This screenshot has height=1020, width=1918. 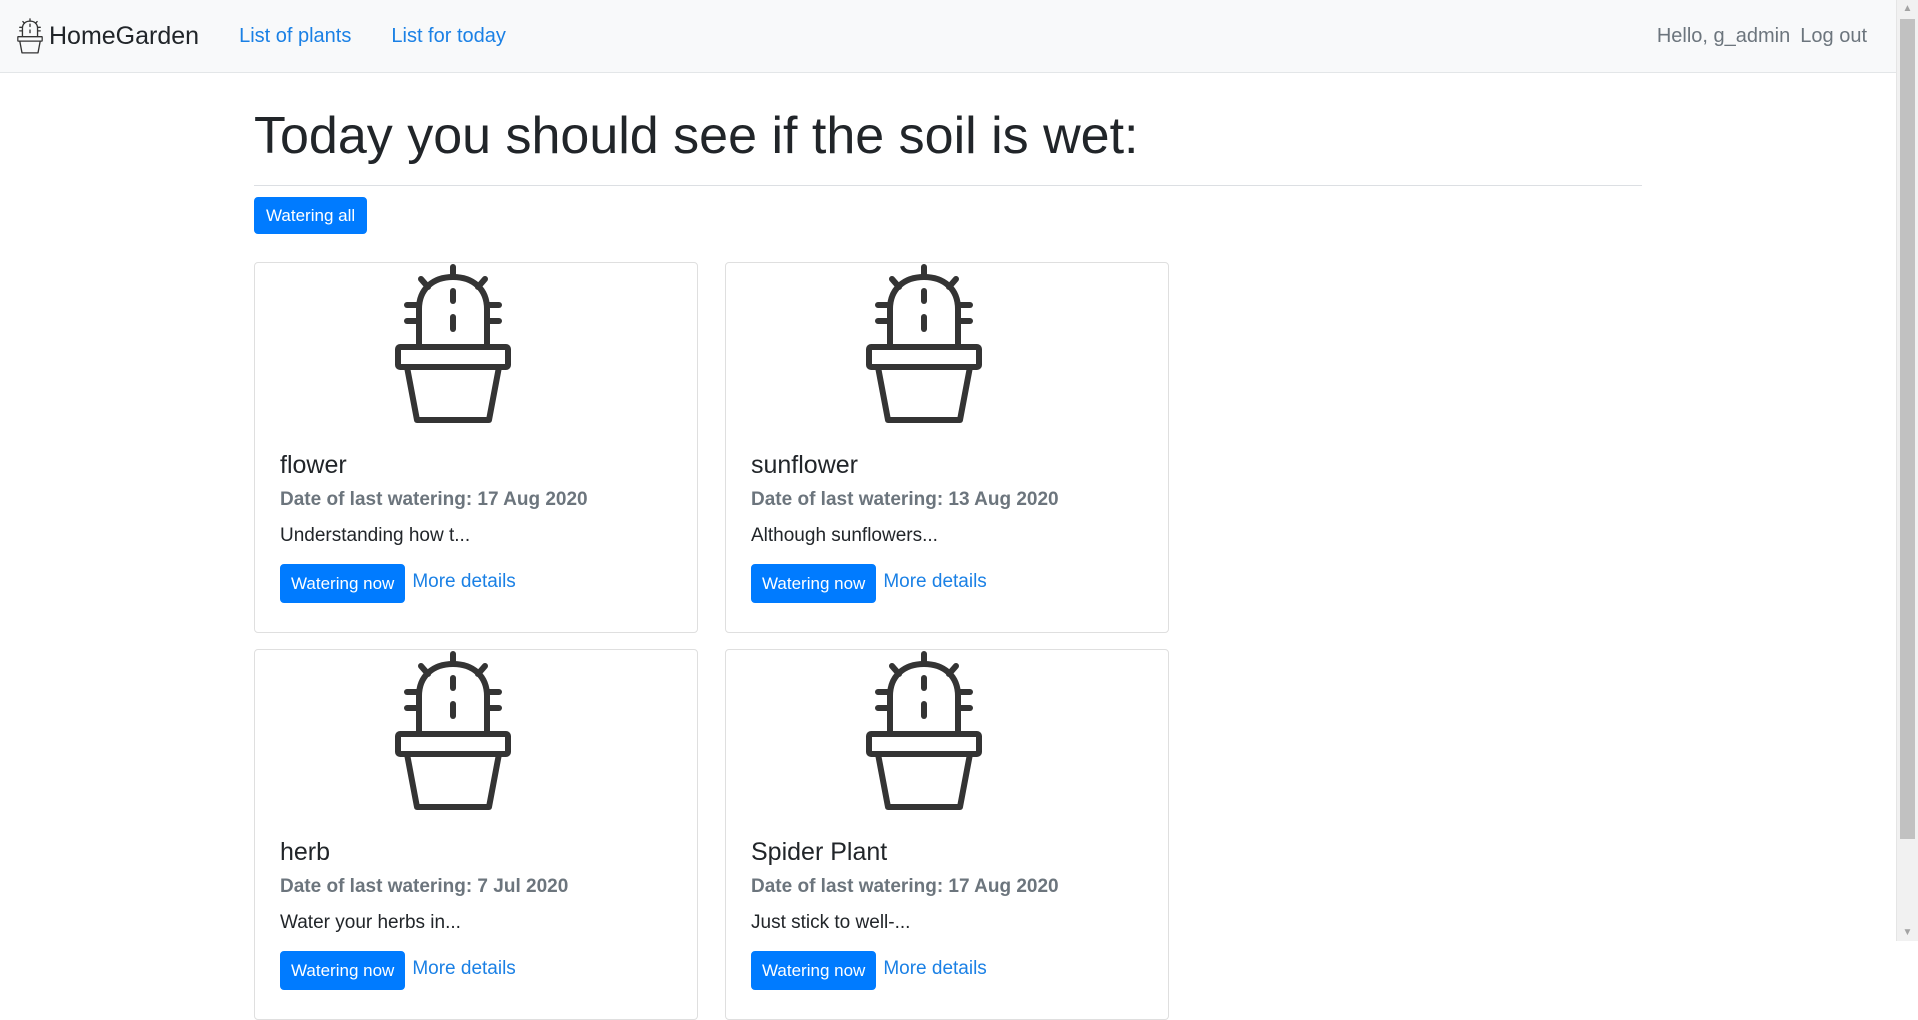 I want to click on water-all-button: Watering all, so click(x=311, y=215).